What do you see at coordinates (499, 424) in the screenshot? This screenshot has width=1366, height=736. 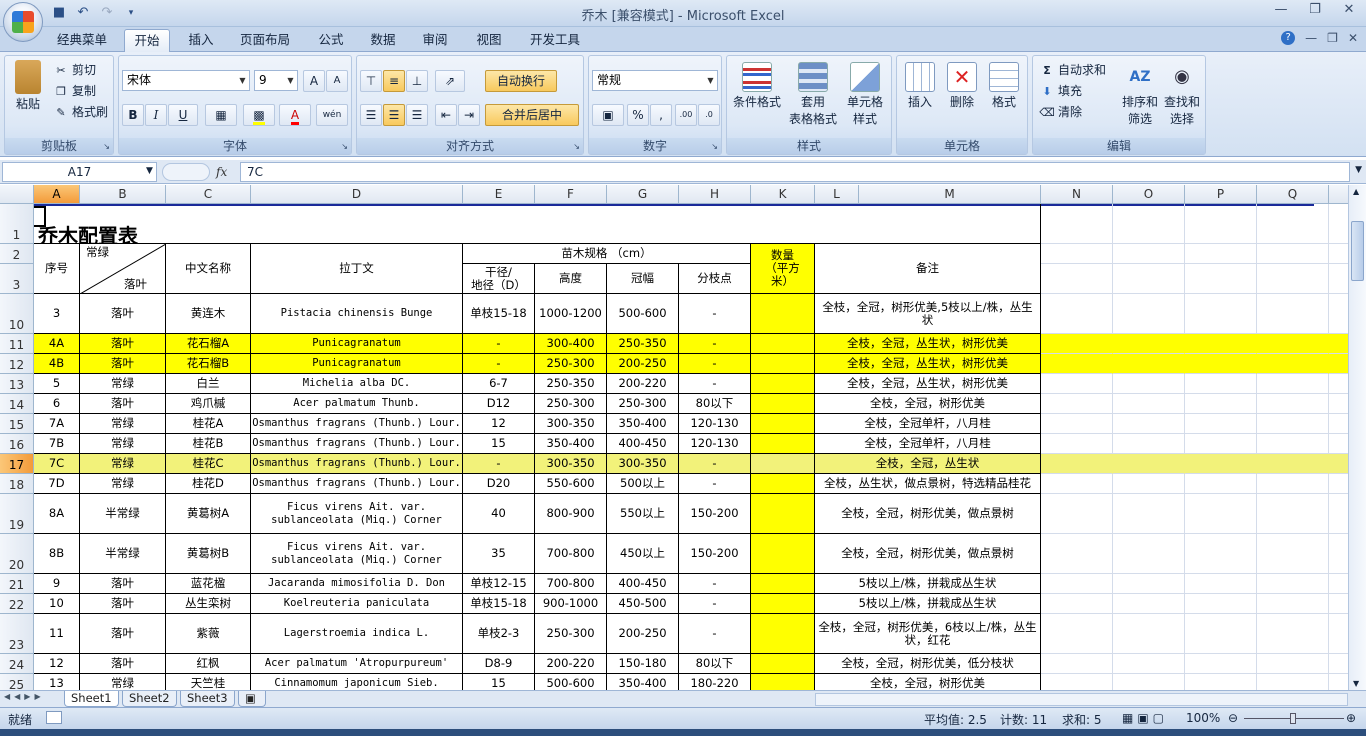 I see `table-cell: 12` at bounding box center [499, 424].